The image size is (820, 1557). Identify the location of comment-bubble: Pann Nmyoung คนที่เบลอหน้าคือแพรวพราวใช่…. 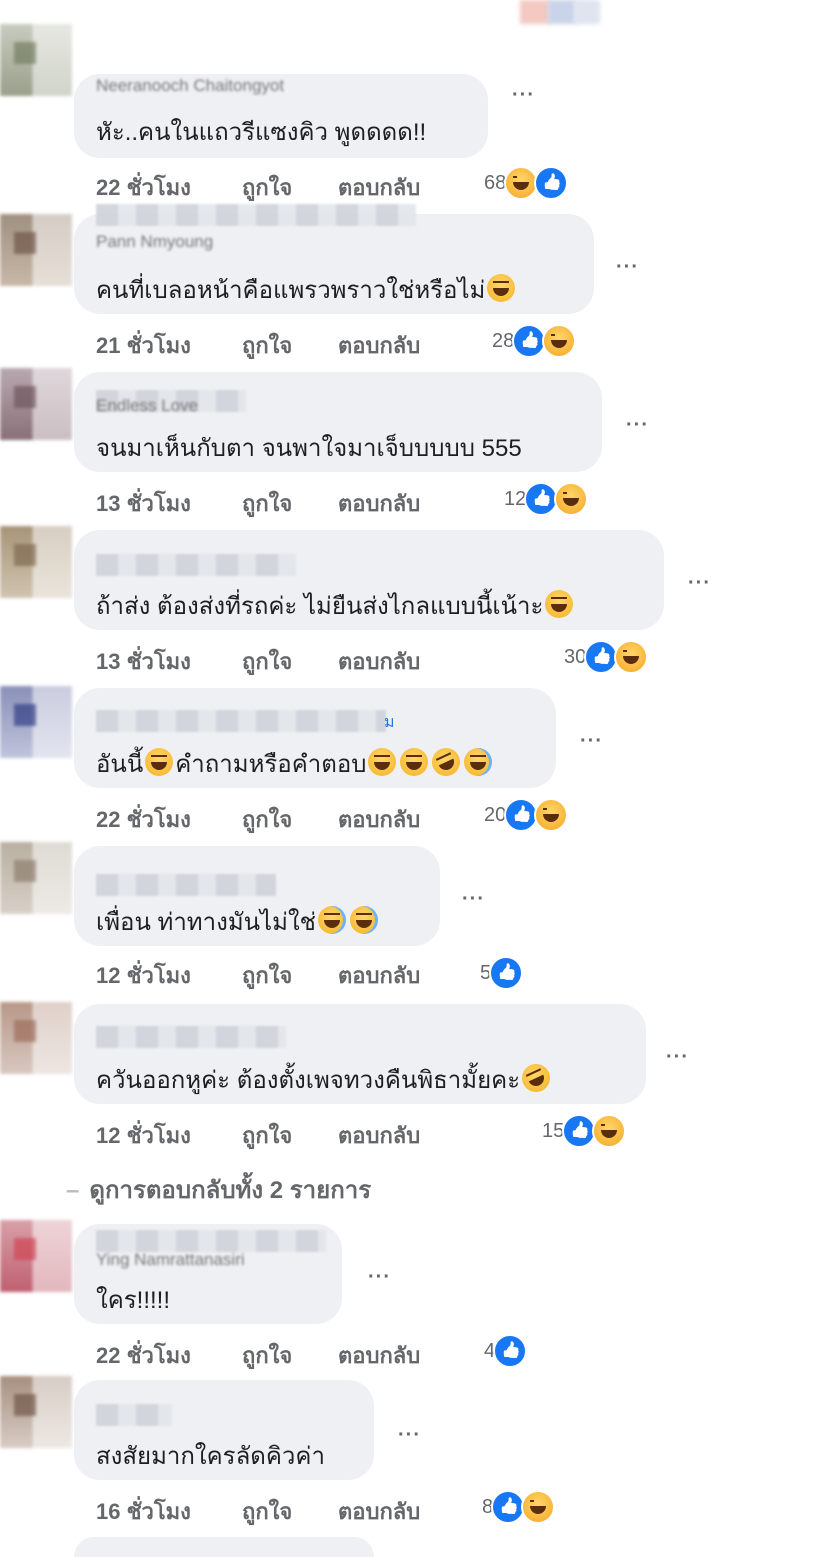
(334, 259).